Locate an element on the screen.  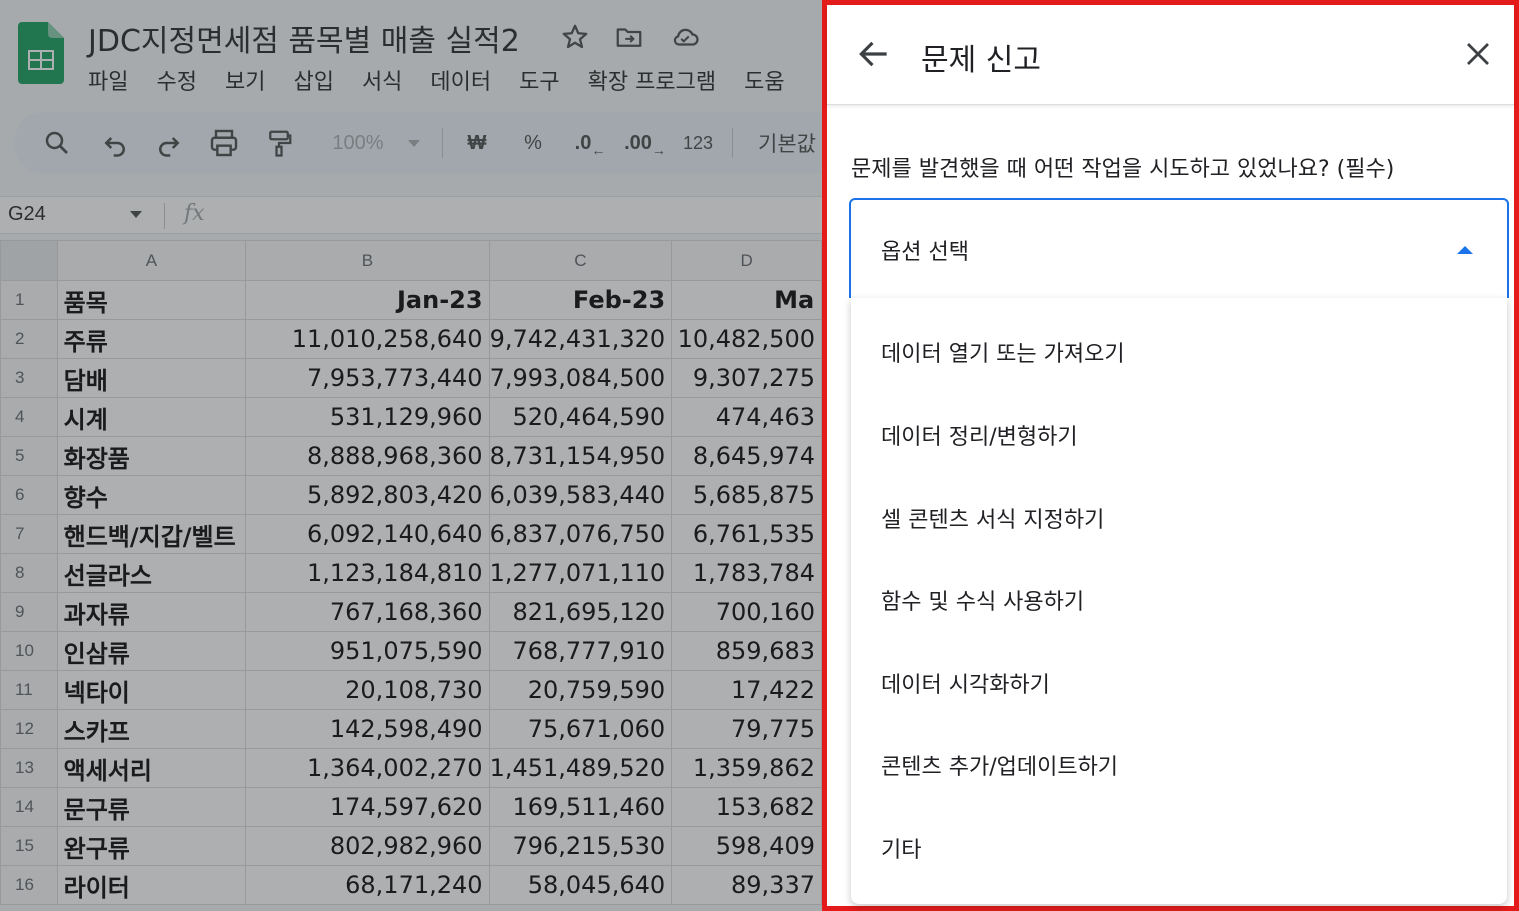
paint-format-icon is located at coordinates (279, 143).